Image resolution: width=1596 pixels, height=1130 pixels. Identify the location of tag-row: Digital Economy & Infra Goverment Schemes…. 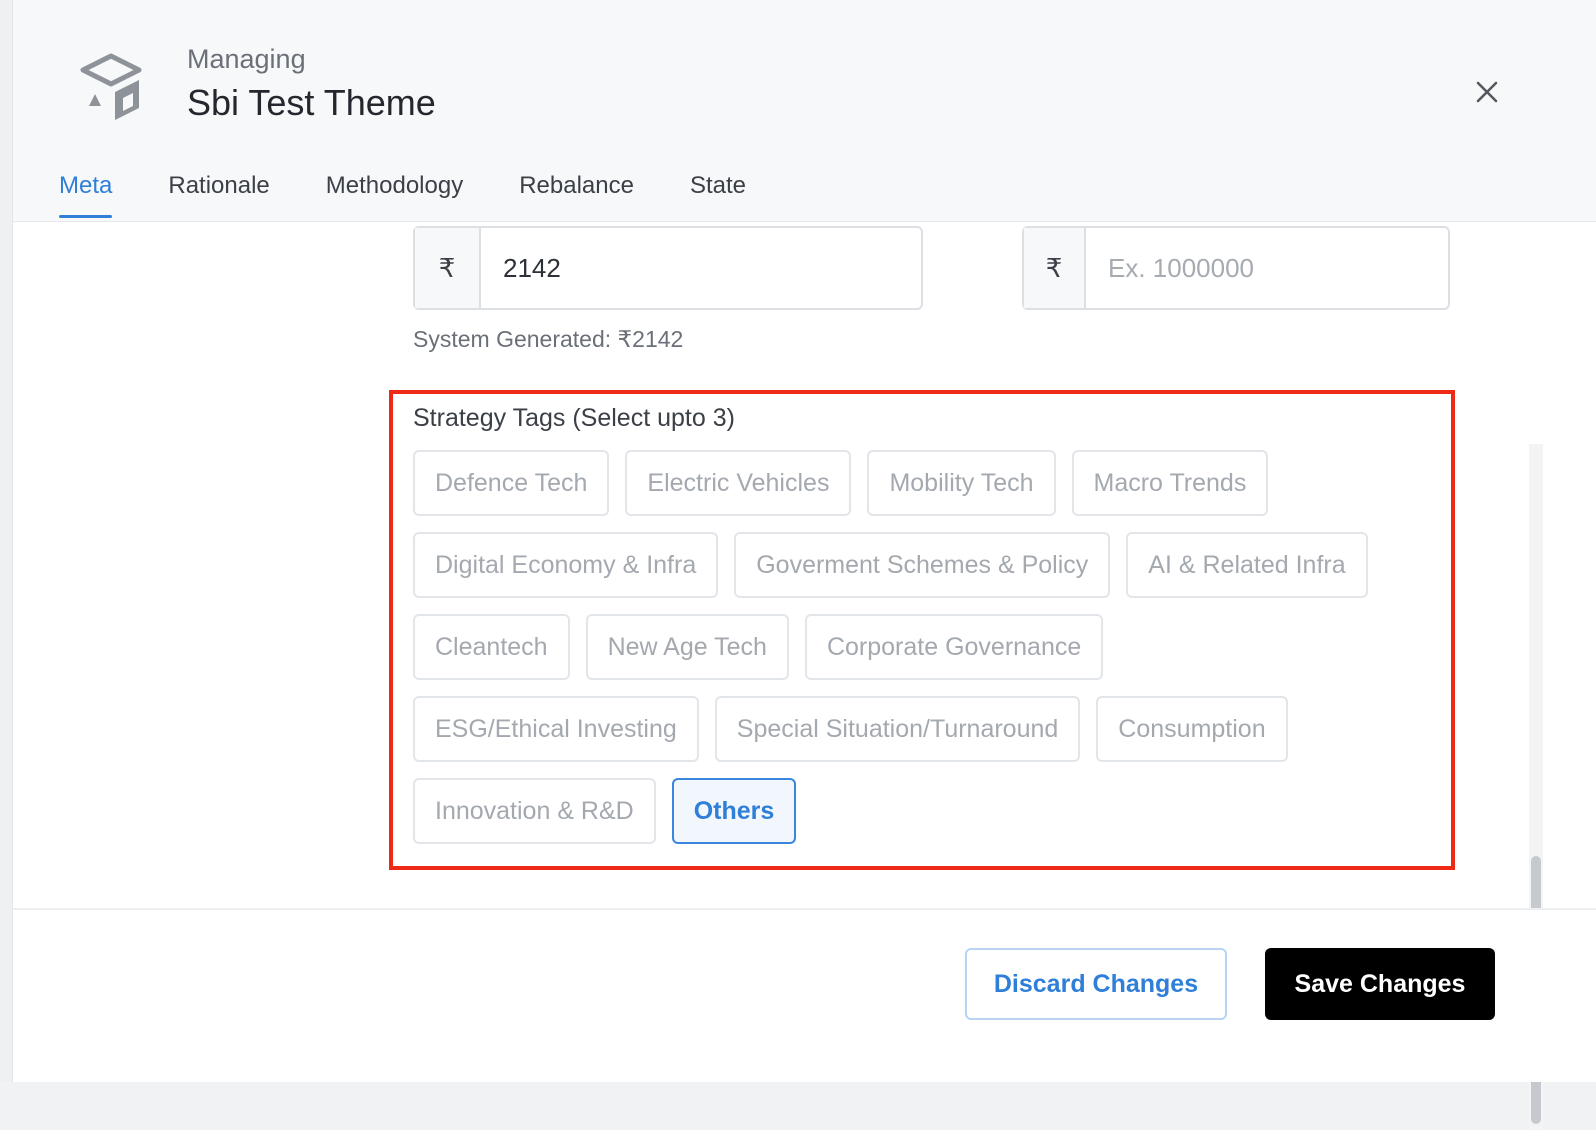
(928, 566).